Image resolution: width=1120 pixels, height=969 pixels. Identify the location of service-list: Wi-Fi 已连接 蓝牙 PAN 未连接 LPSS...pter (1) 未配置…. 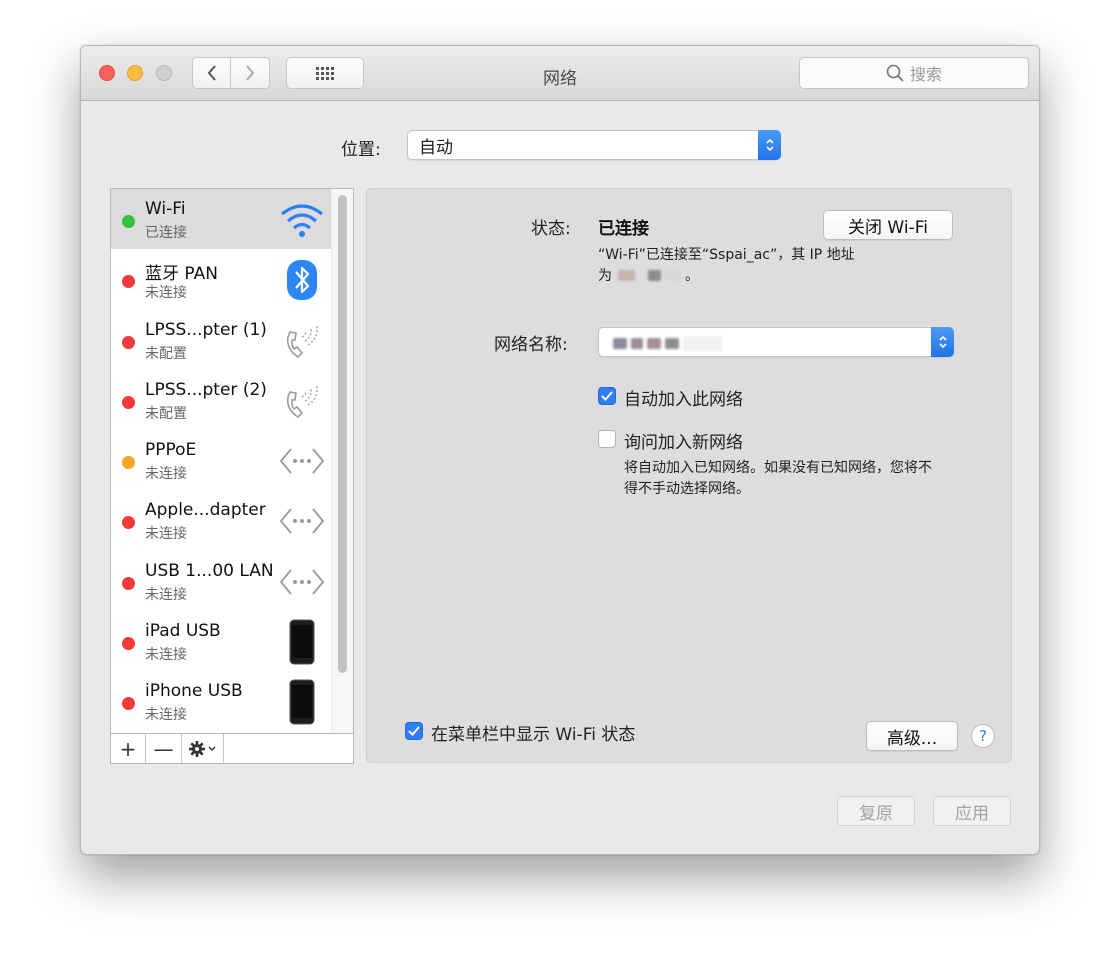
(221, 461).